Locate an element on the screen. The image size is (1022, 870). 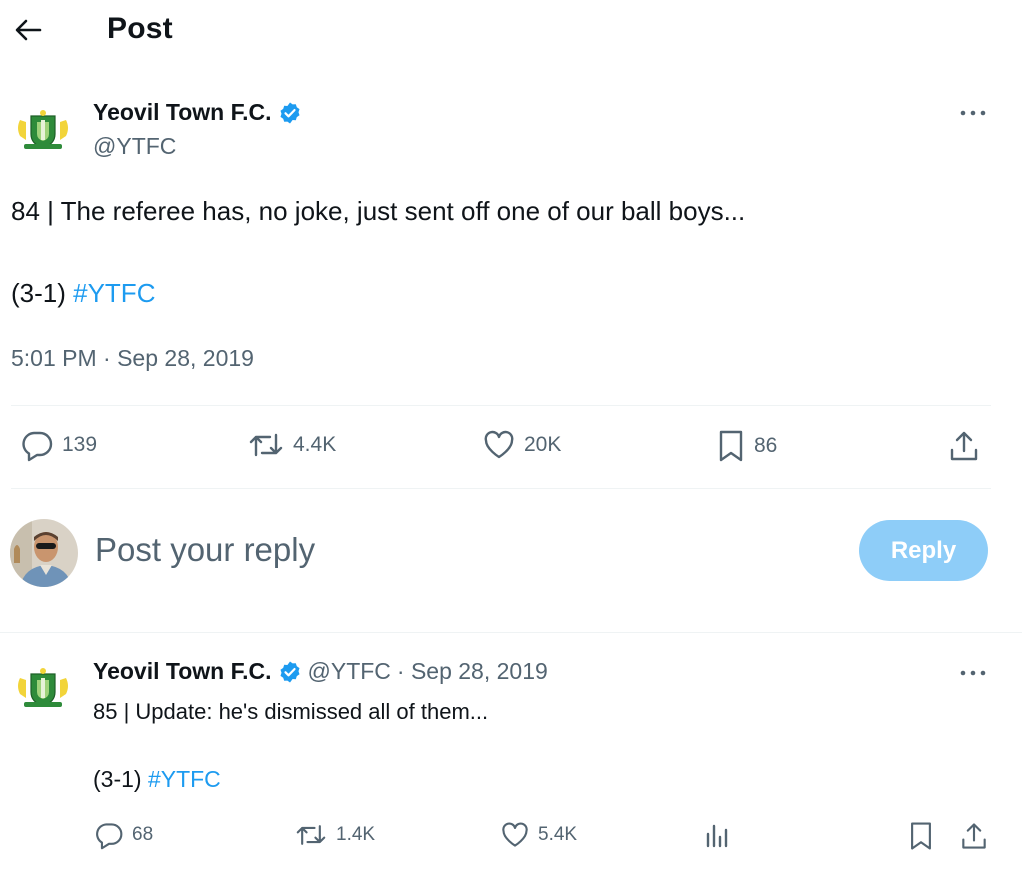
like-action: 5.4K is located at coordinates (538, 835).